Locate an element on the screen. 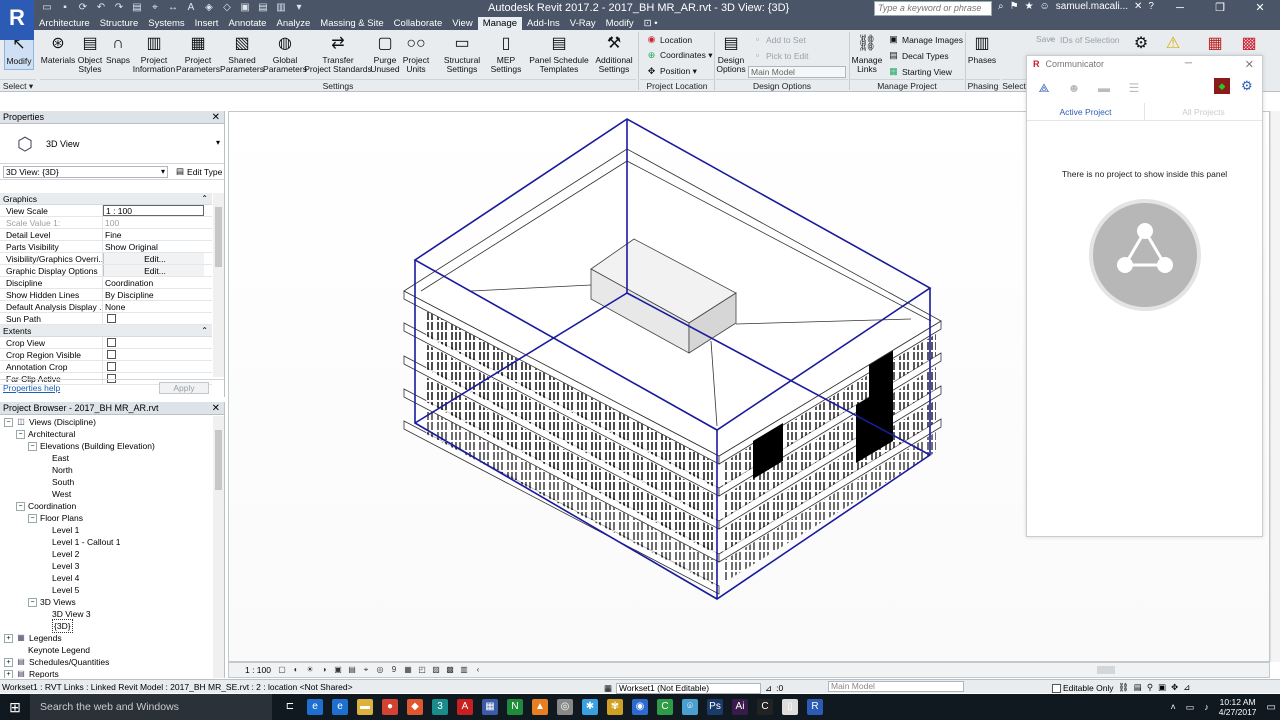 The height and width of the screenshot is (720, 1280). tab-systems: Systems is located at coordinates (166, 23).